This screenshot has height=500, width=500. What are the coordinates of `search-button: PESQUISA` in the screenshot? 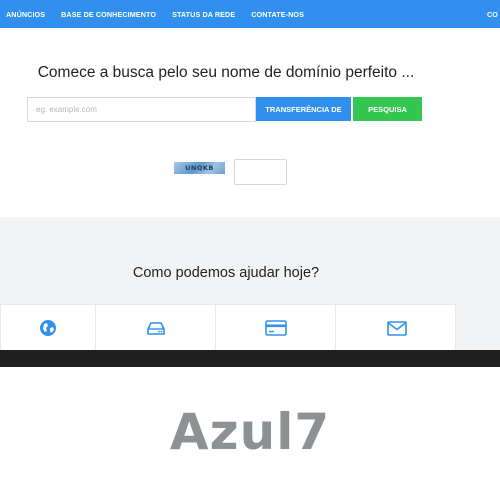 It's located at (387, 109).